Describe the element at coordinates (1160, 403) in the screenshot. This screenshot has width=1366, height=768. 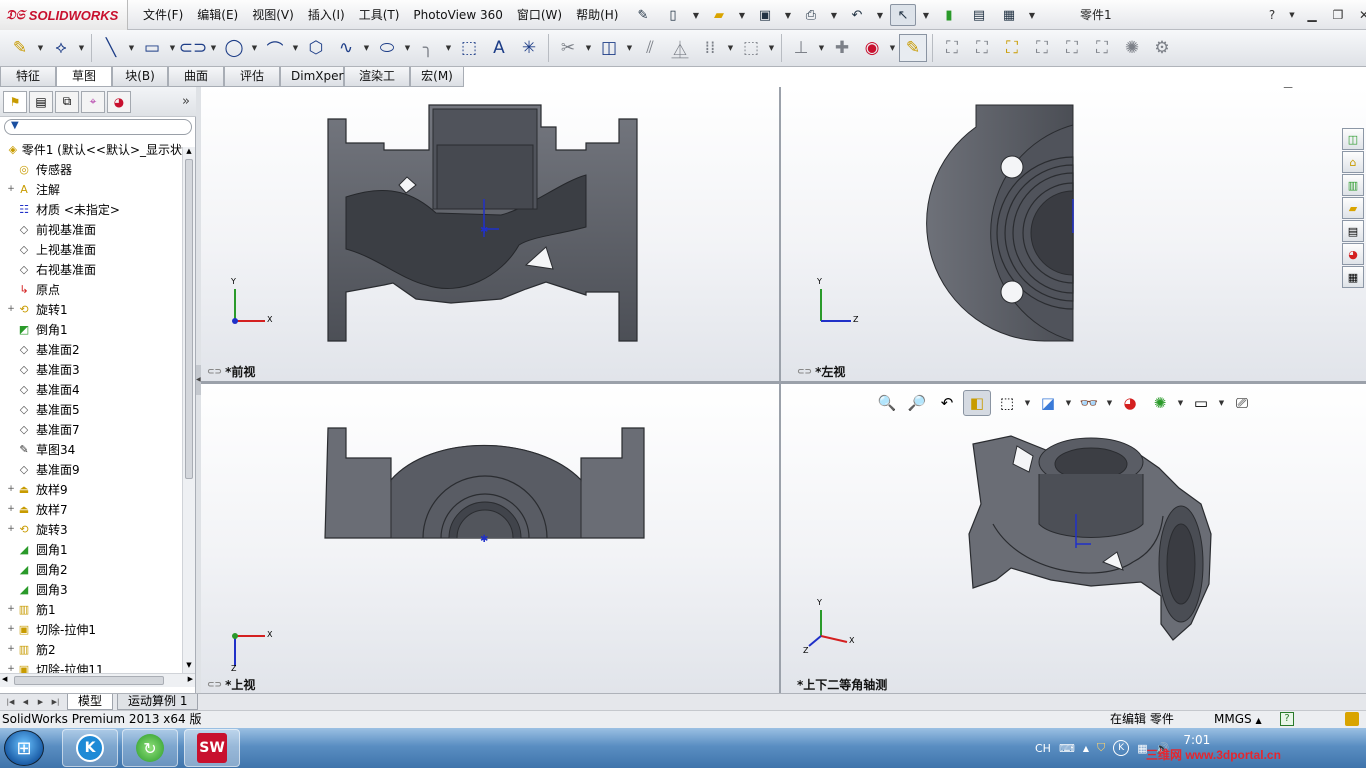
I see `apply-scene-icon: ✺` at that location.